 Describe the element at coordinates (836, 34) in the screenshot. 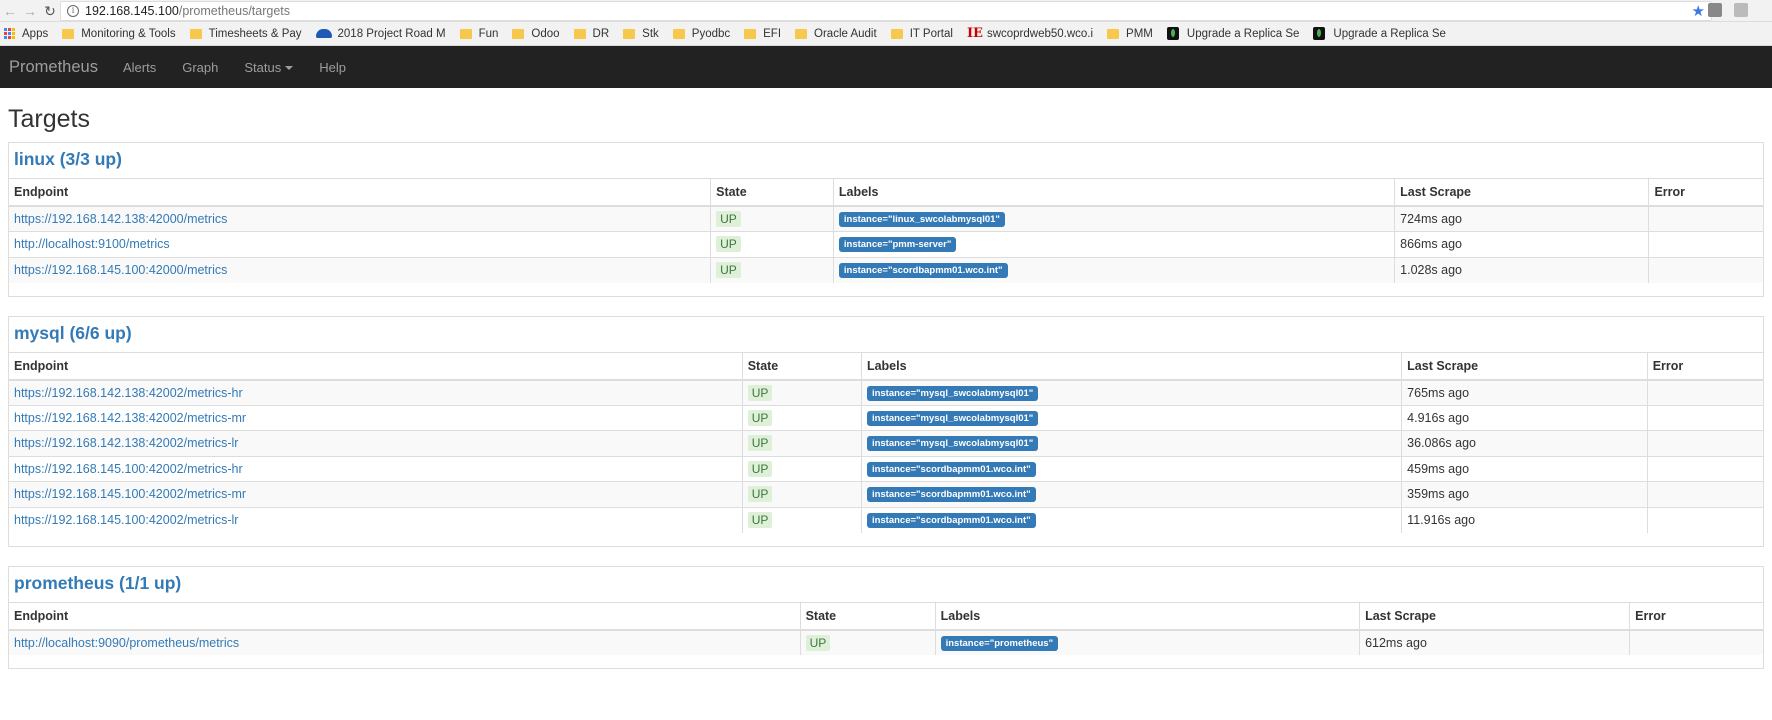

I see `bookmark-item: Oracle Audit` at that location.